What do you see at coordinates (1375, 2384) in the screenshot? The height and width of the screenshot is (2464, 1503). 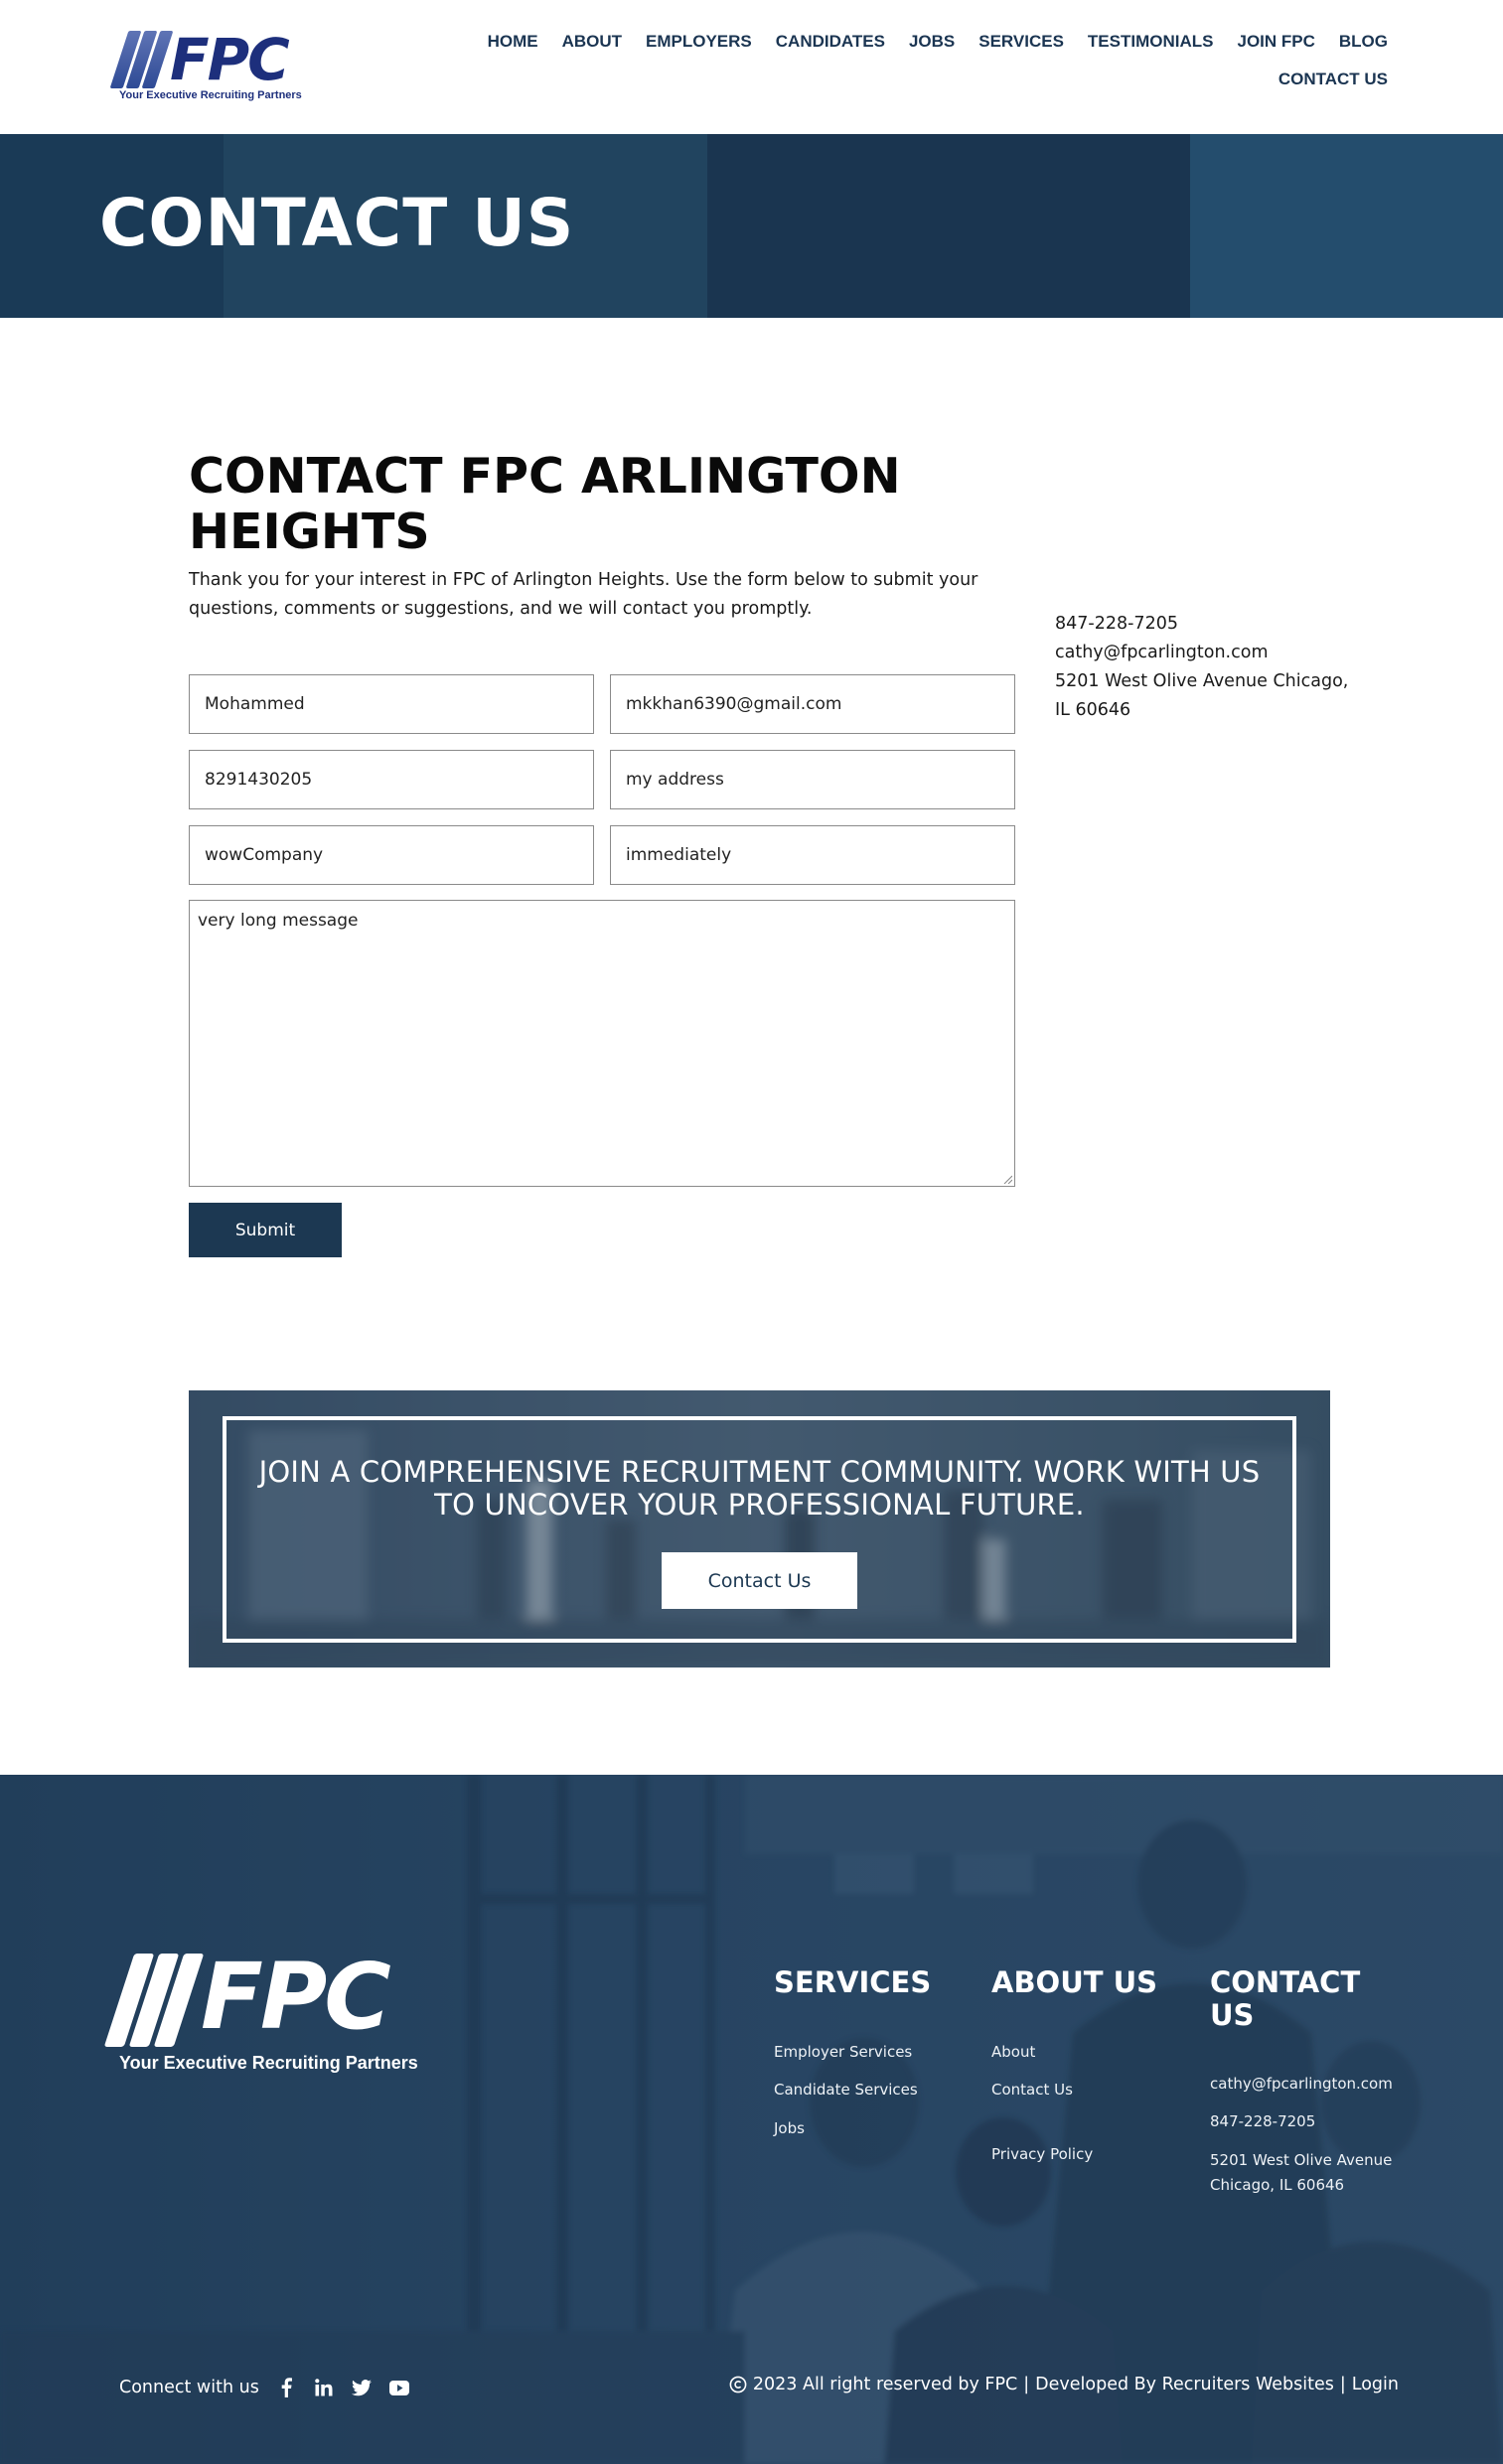 I see `login-link: Login` at bounding box center [1375, 2384].